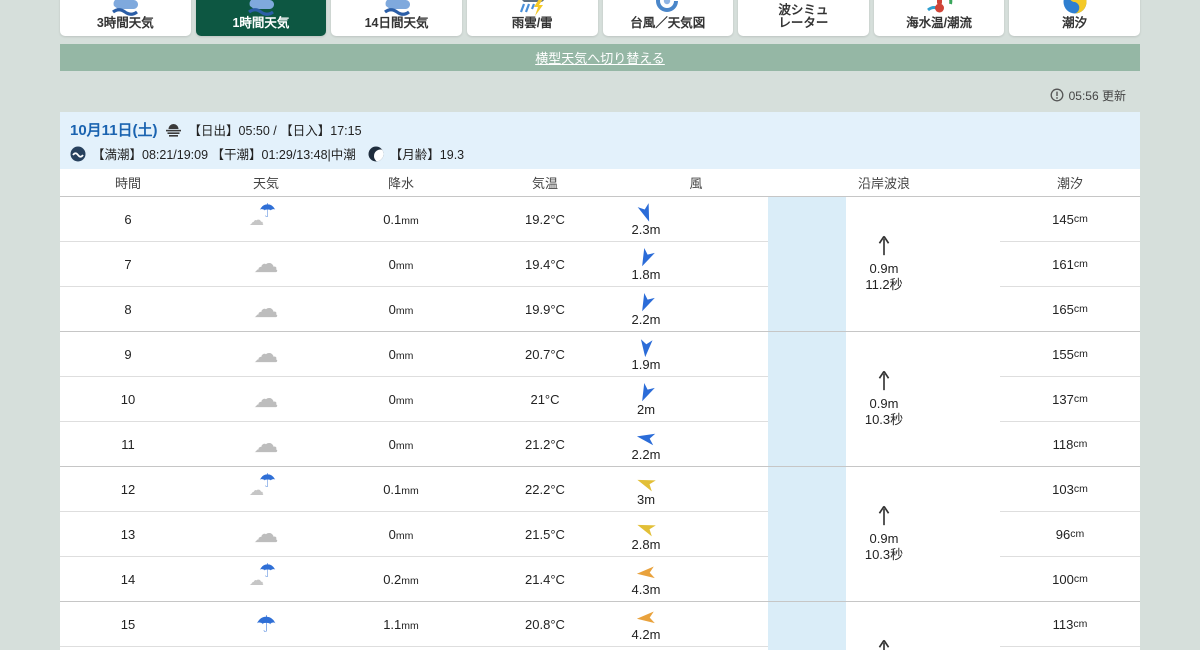  I want to click on tide-cell: 118 cm, so click(1070, 444).